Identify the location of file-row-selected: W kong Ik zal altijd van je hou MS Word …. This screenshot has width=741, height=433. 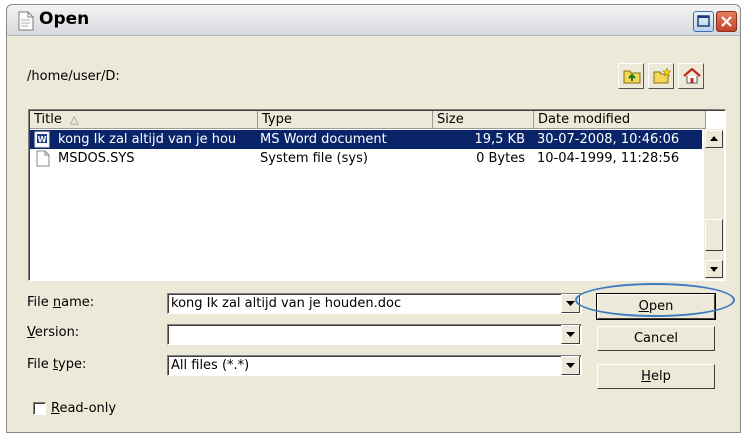
(366, 139).